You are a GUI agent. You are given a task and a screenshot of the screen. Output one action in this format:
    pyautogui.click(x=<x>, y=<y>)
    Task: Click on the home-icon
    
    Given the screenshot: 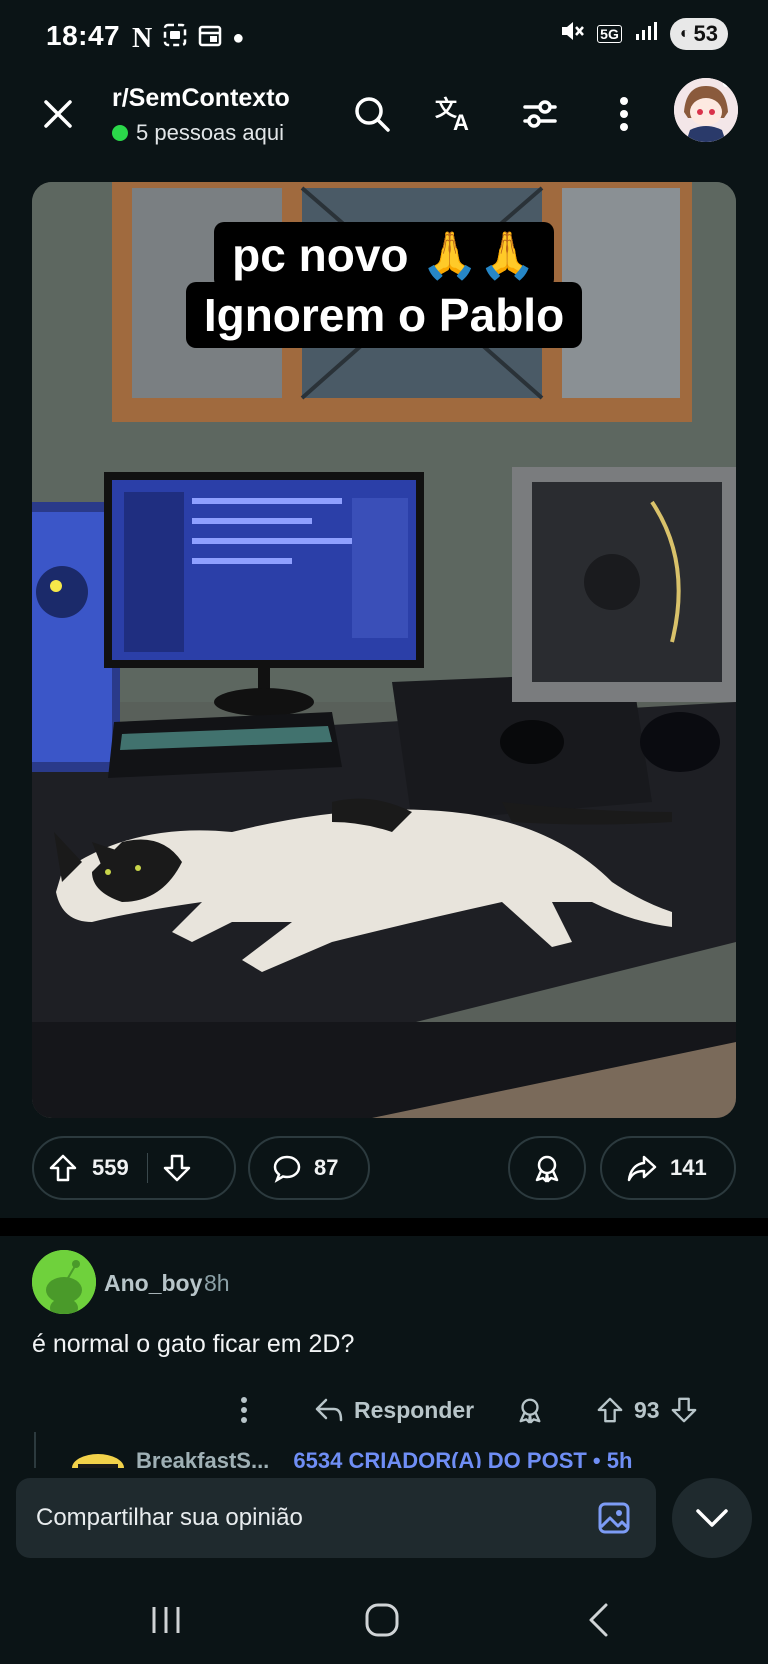 What is the action you would take?
    pyautogui.click(x=382, y=1620)
    